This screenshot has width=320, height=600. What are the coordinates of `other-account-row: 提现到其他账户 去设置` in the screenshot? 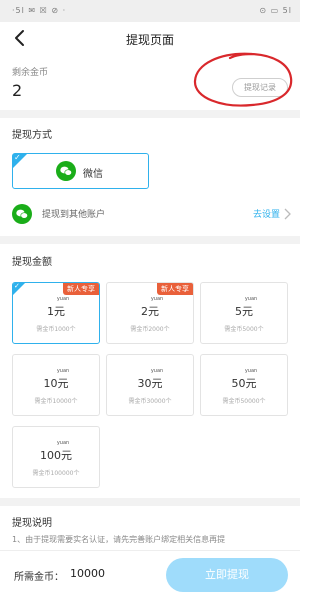 It's located at (150, 214).